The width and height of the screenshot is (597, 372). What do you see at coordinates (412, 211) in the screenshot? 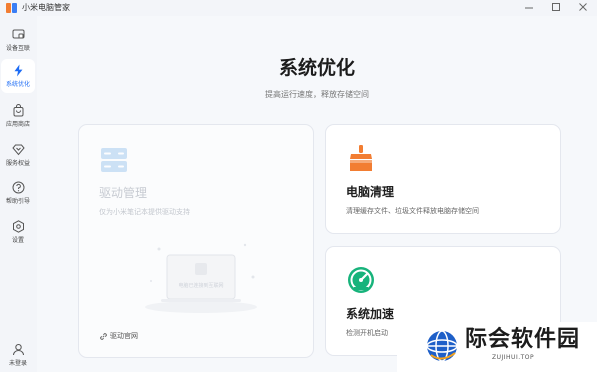
I see `card-desc: 清理缓存文件、垃圾文件释放电脑存储空间` at bounding box center [412, 211].